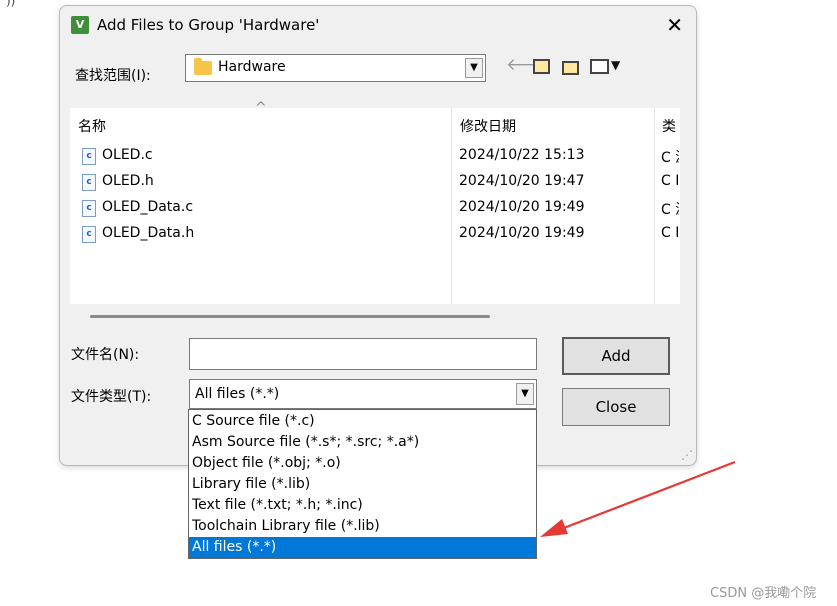 This screenshot has width=837, height=606. I want to click on annotation-arrow-line, so click(645, 496).